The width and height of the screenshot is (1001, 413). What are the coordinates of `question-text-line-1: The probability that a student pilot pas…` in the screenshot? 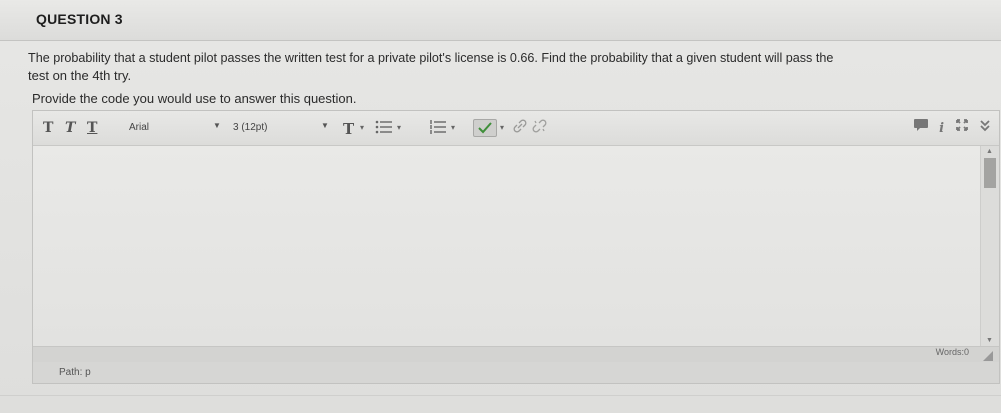 It's located at (431, 58).